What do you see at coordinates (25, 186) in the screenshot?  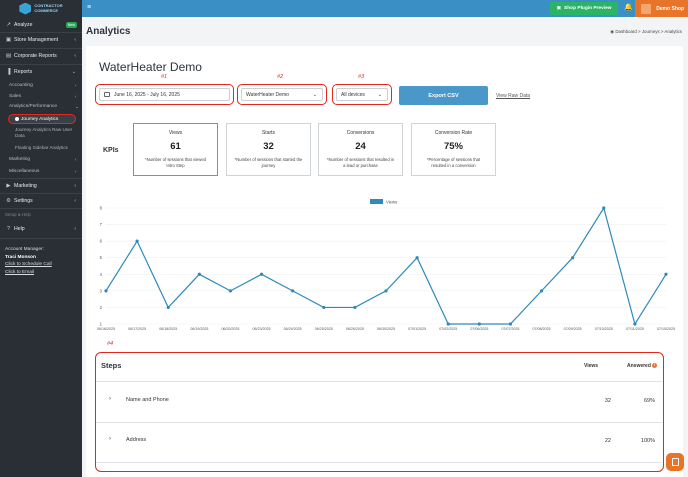 I see `nav-marketing-label: Marketing` at bounding box center [25, 186].